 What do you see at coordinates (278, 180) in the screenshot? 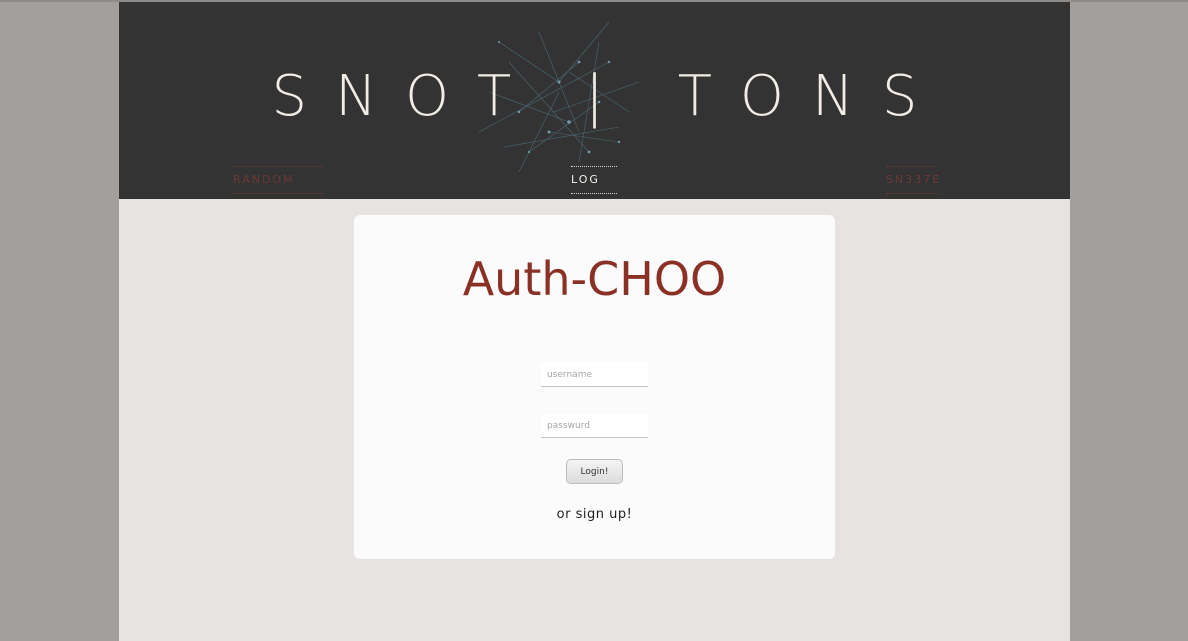
I see `nav-random-link: RANDOM DICK` at bounding box center [278, 180].